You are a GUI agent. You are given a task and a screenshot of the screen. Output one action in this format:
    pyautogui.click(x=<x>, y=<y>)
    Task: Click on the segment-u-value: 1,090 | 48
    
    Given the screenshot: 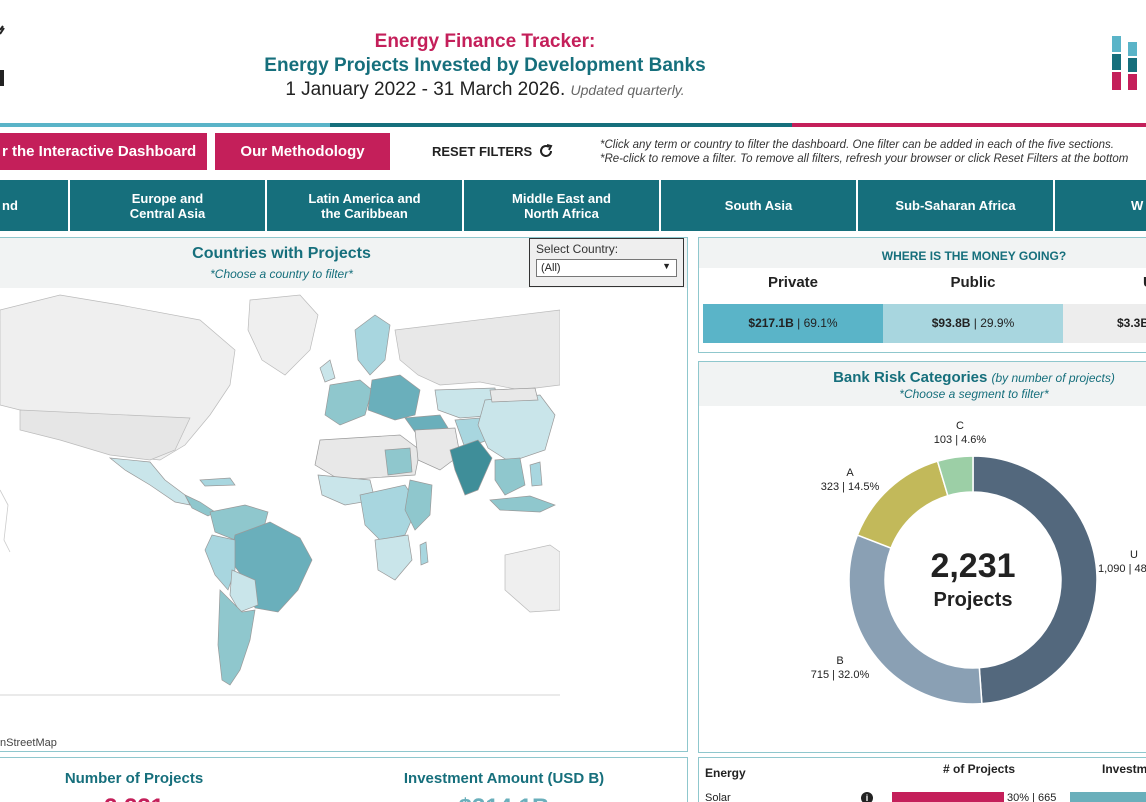 What is the action you would take?
    pyautogui.click(x=1122, y=569)
    